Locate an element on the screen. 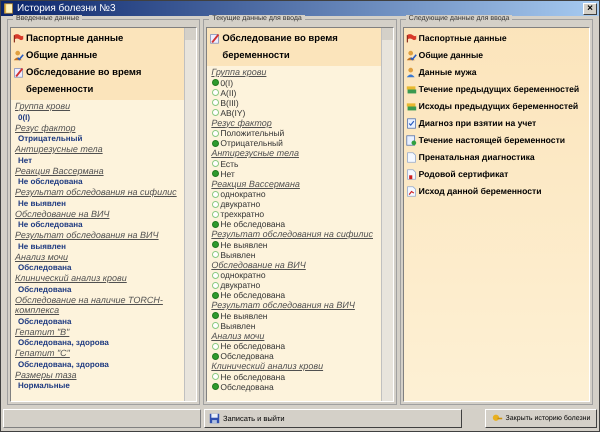  list-item: Данные мужа is located at coordinates (496, 72).